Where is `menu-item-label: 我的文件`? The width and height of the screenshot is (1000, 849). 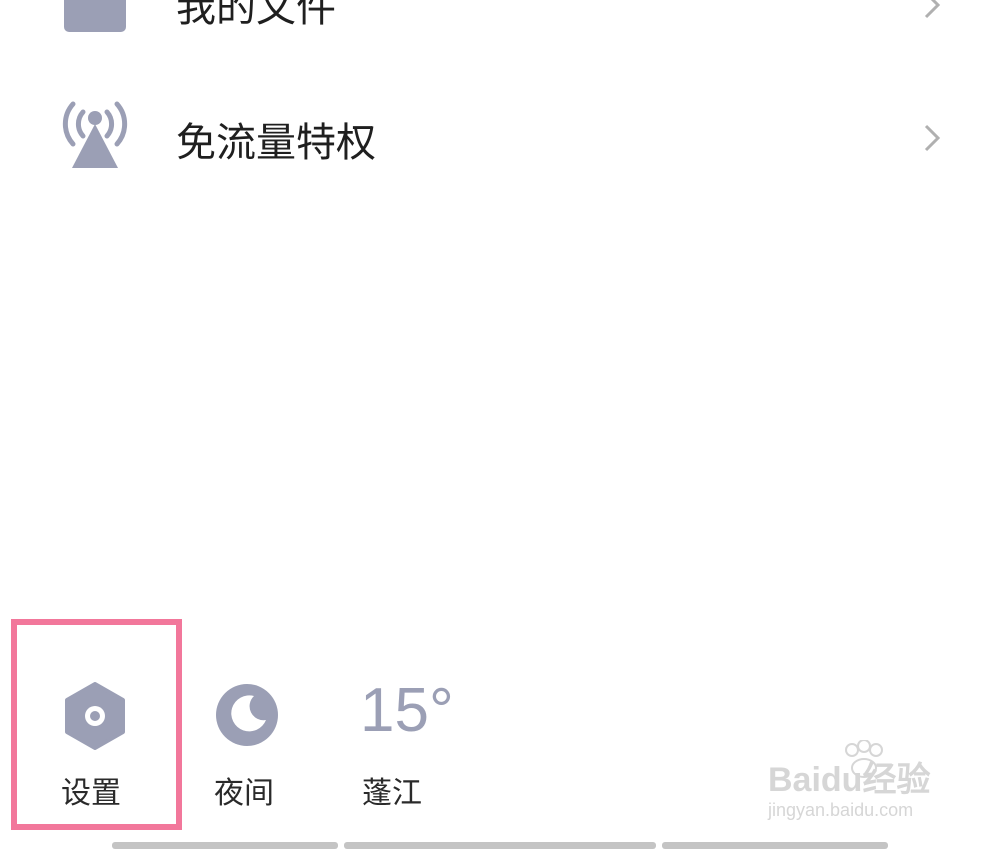 menu-item-label: 我的文件 is located at coordinates (256, 15).